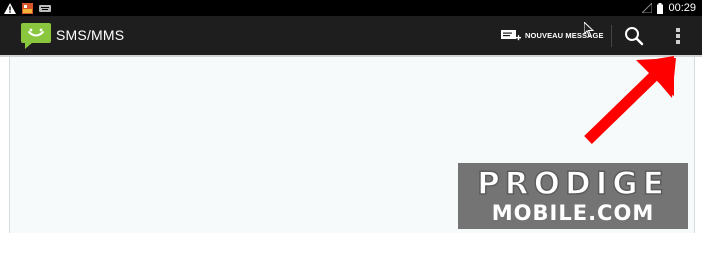 The width and height of the screenshot is (702, 255). Describe the element at coordinates (10, 8) in the screenshot. I see `warning-icon` at that location.